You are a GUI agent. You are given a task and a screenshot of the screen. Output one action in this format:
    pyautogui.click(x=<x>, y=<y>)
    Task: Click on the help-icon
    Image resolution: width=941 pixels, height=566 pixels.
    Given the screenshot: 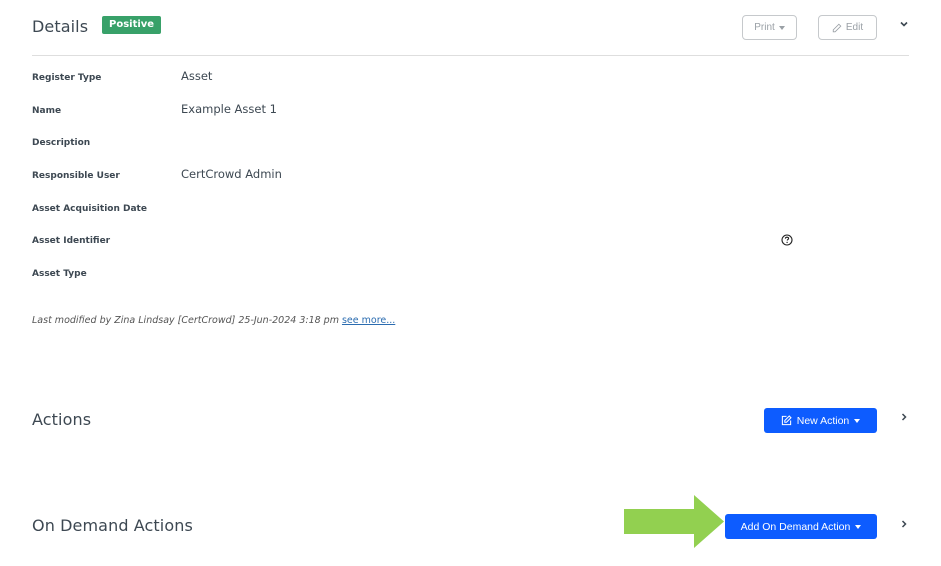 What is the action you would take?
    pyautogui.click(x=787, y=240)
    